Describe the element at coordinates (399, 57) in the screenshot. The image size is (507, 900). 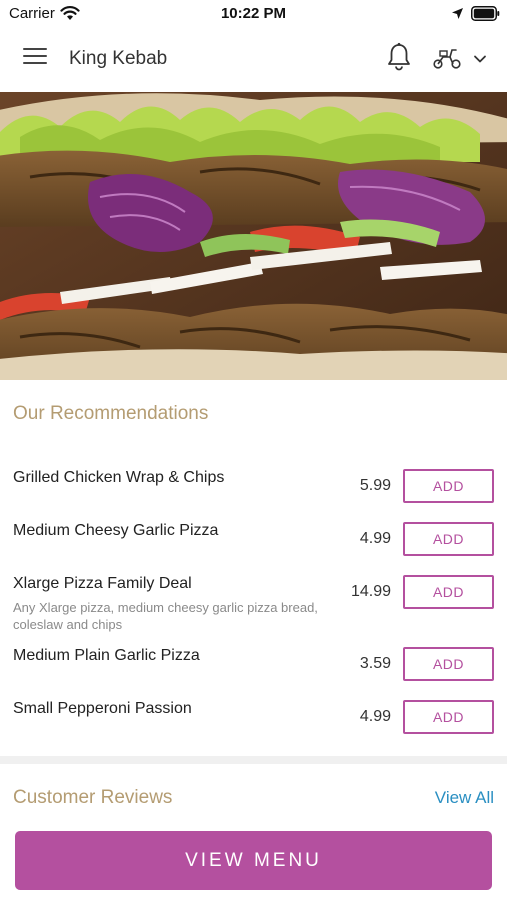
I see `bell-icon` at that location.